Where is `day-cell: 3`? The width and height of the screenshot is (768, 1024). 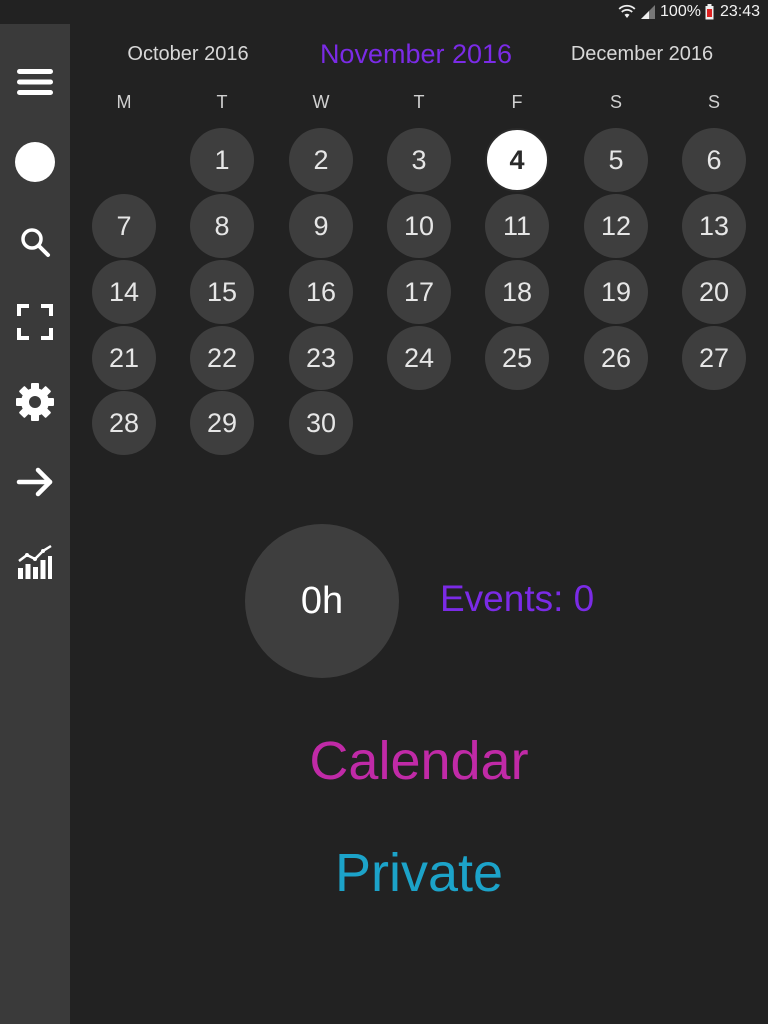
day-cell: 3 is located at coordinates (419, 160).